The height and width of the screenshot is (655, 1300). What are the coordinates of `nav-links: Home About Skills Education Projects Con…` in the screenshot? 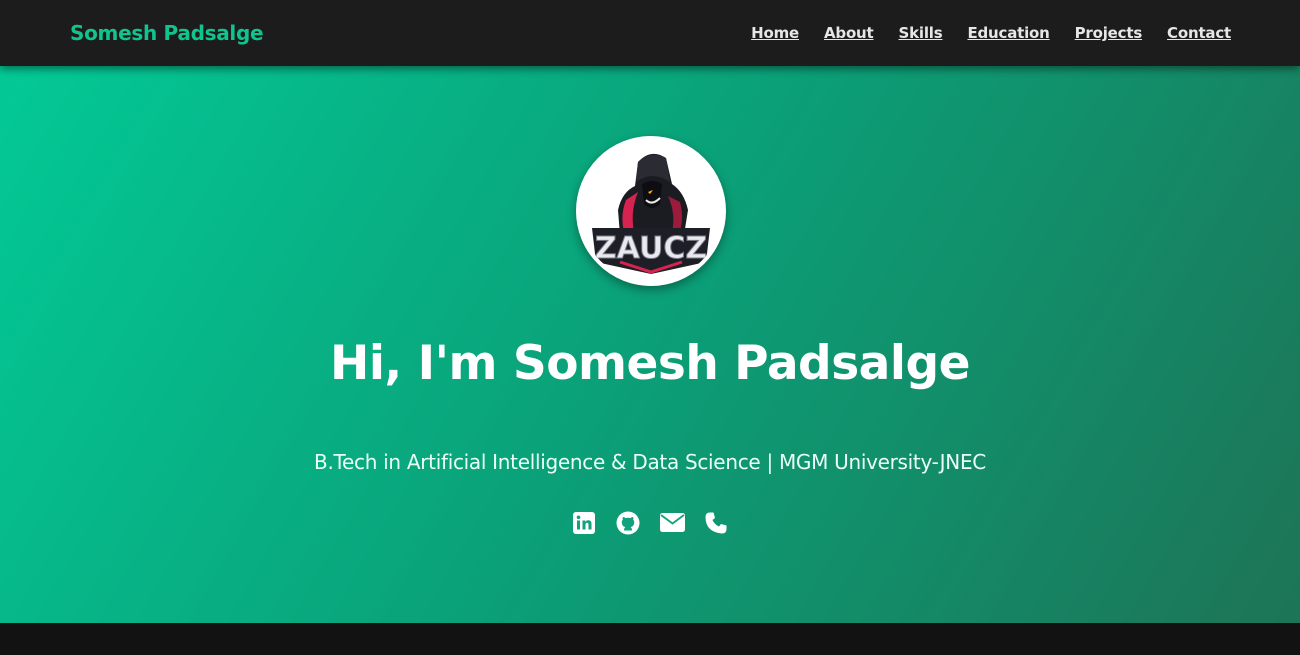 It's located at (991, 33).